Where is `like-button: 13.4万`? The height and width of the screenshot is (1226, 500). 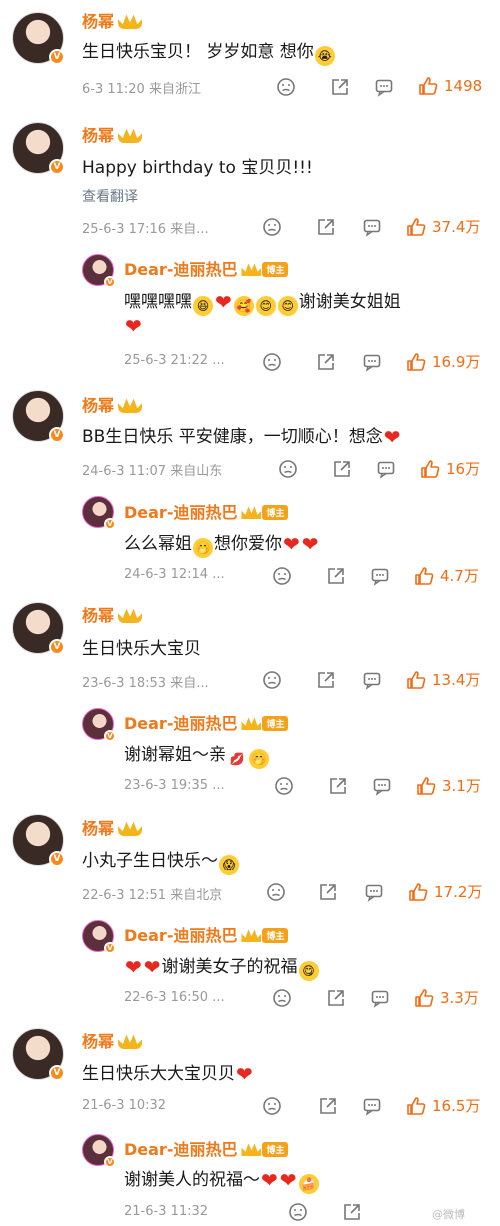
like-button: 13.4万 is located at coordinates (443, 679).